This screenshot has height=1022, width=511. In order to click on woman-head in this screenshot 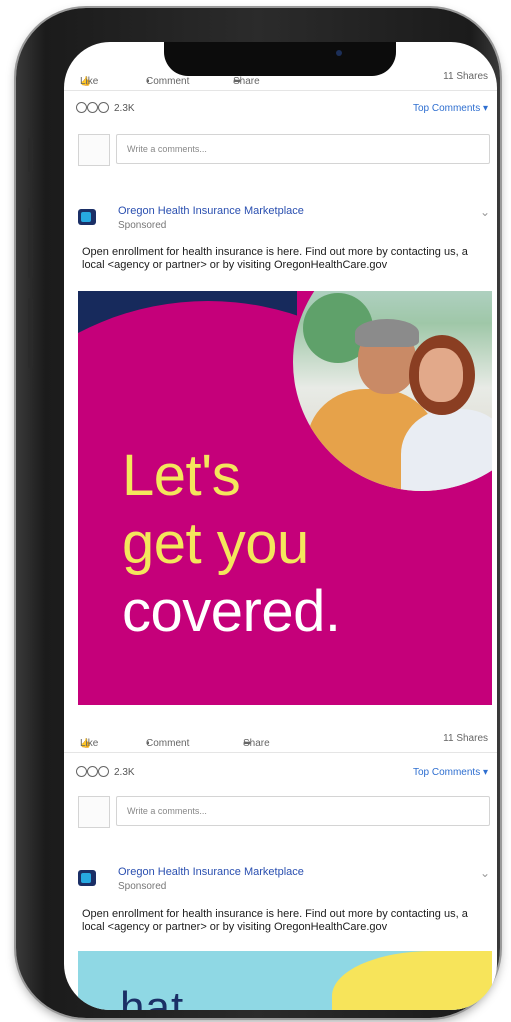, I will do `click(441, 375)`.